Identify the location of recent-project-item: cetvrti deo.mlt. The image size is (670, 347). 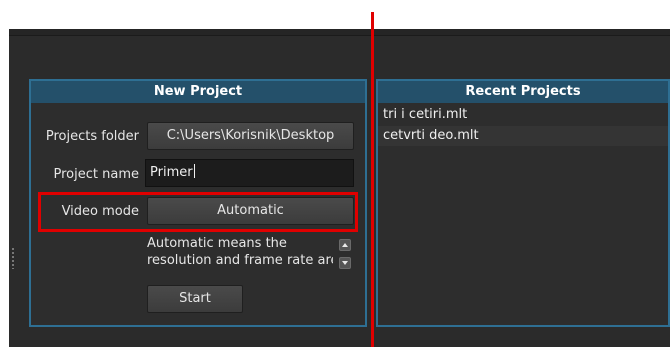
(523, 136).